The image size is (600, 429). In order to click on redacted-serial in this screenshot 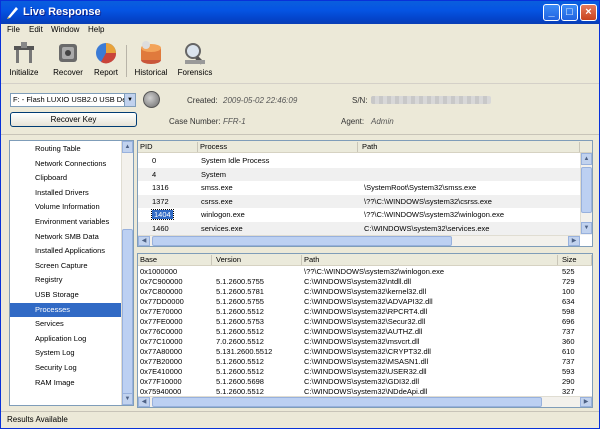, I will do `click(431, 100)`.